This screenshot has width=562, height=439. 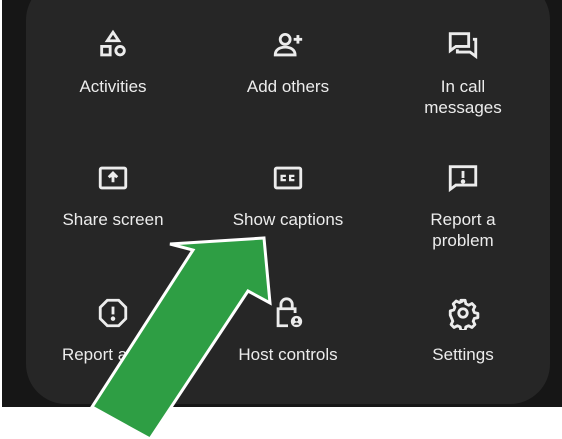 What do you see at coordinates (113, 313) in the screenshot?
I see `report-abuse-icon` at bounding box center [113, 313].